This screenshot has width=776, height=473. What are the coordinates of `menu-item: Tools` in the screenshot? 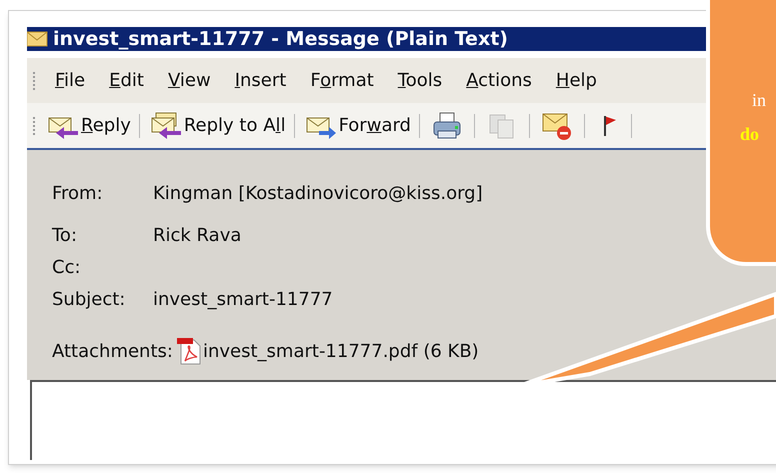 It's located at (420, 80).